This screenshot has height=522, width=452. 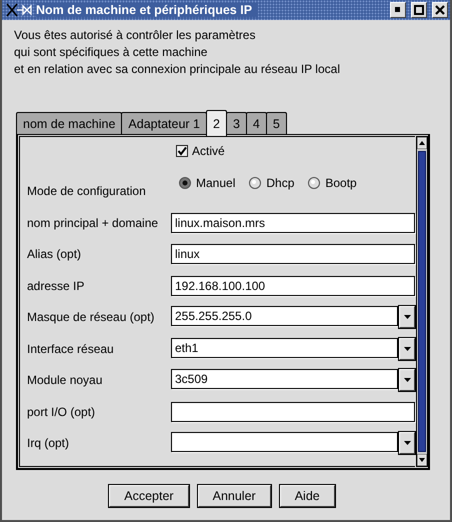 I want to click on scrollbar, so click(x=422, y=301).